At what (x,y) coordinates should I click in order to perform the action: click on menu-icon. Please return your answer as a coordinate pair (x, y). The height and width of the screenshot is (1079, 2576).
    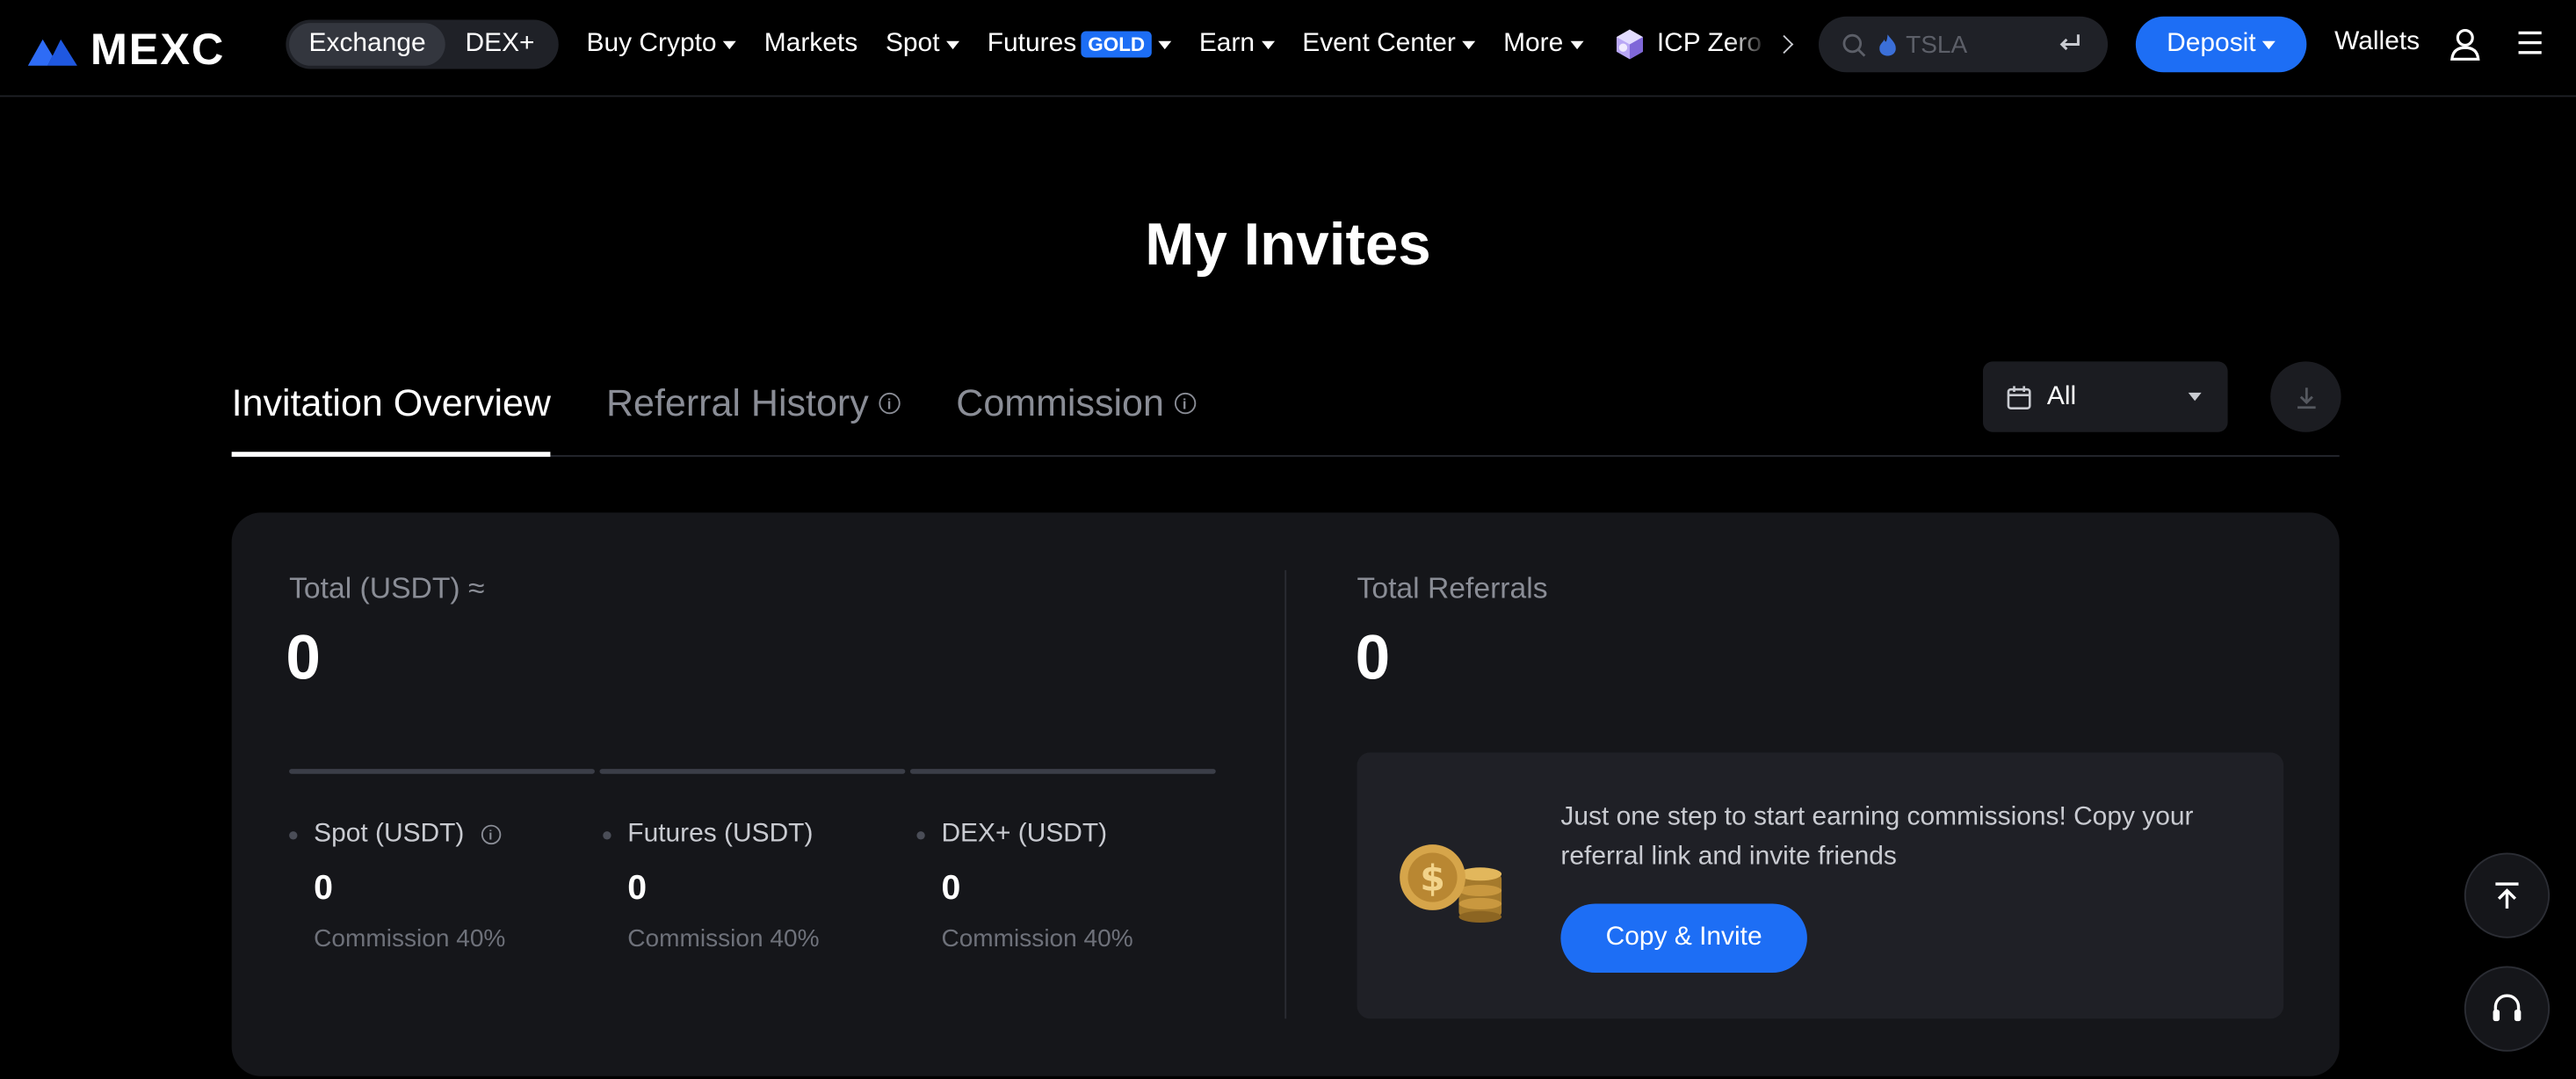
    Looking at the image, I should click on (2530, 43).